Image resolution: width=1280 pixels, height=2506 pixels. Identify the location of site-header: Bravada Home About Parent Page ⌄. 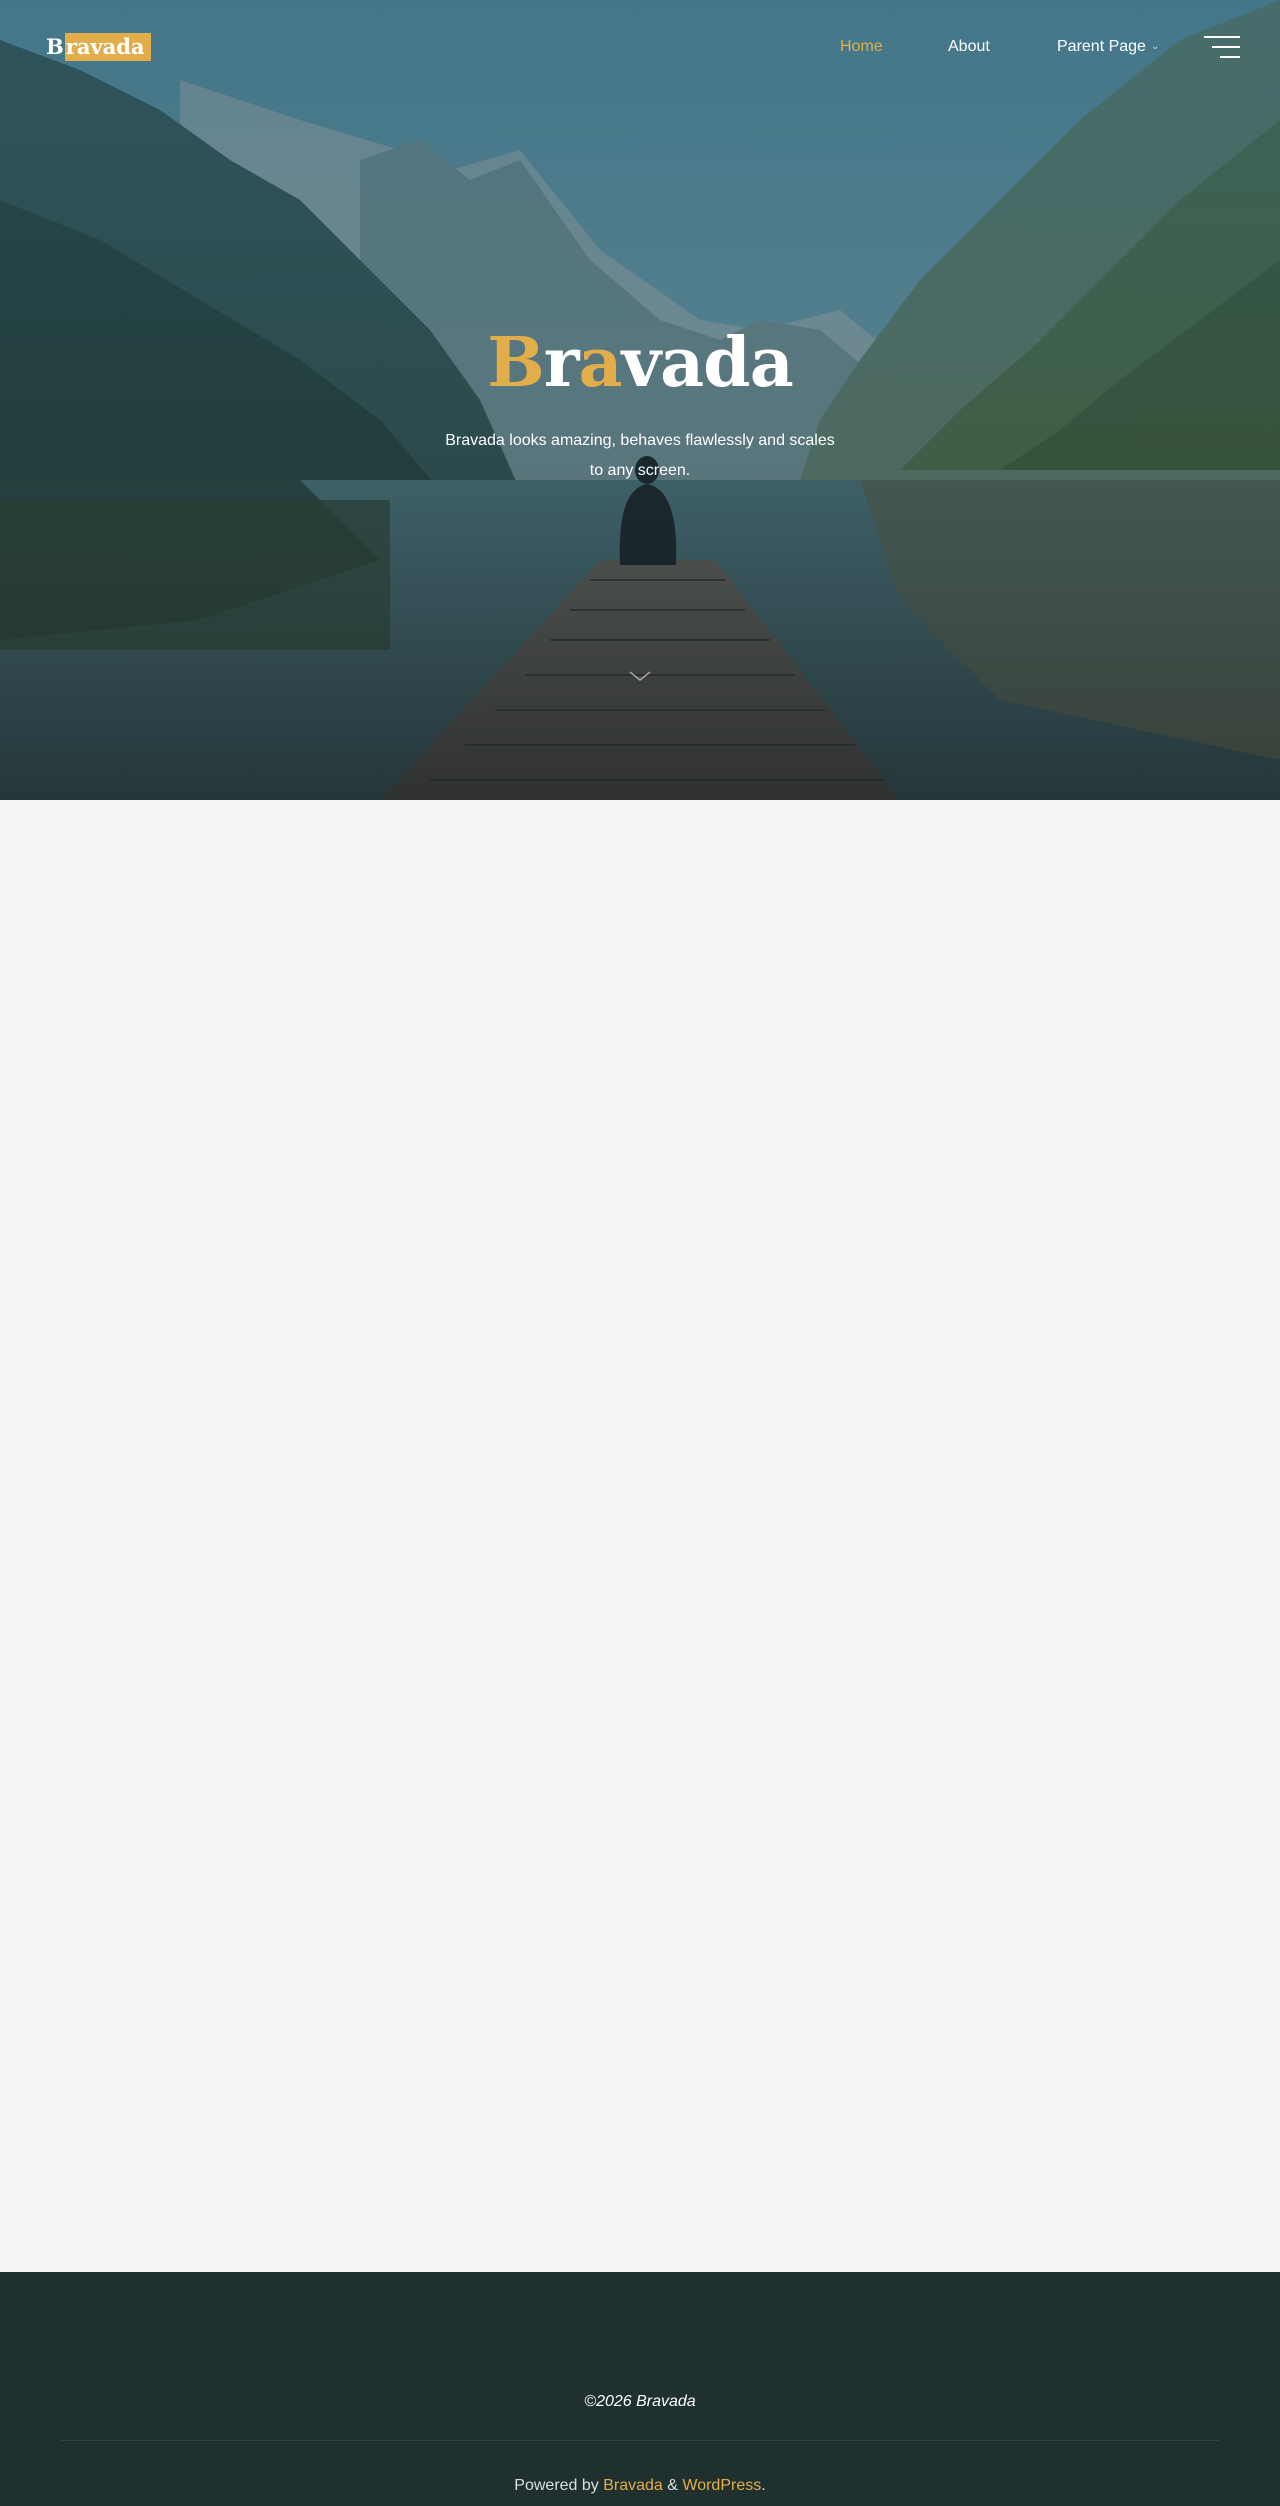
(640, 47).